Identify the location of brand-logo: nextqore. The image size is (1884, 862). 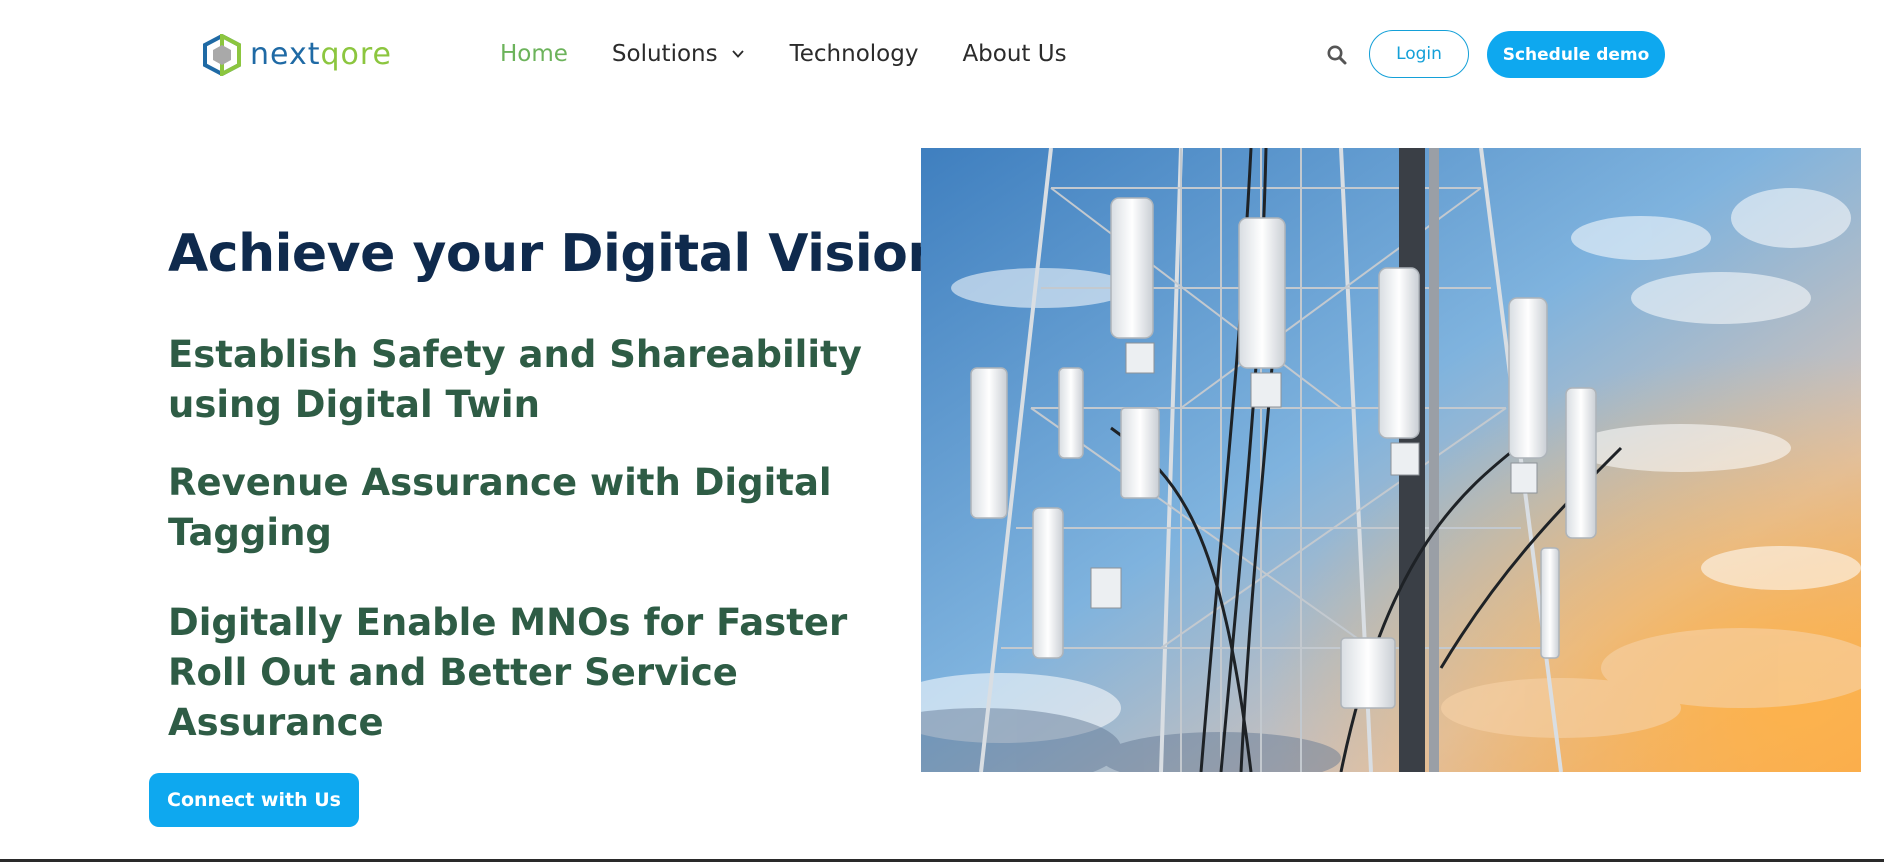
(297, 55).